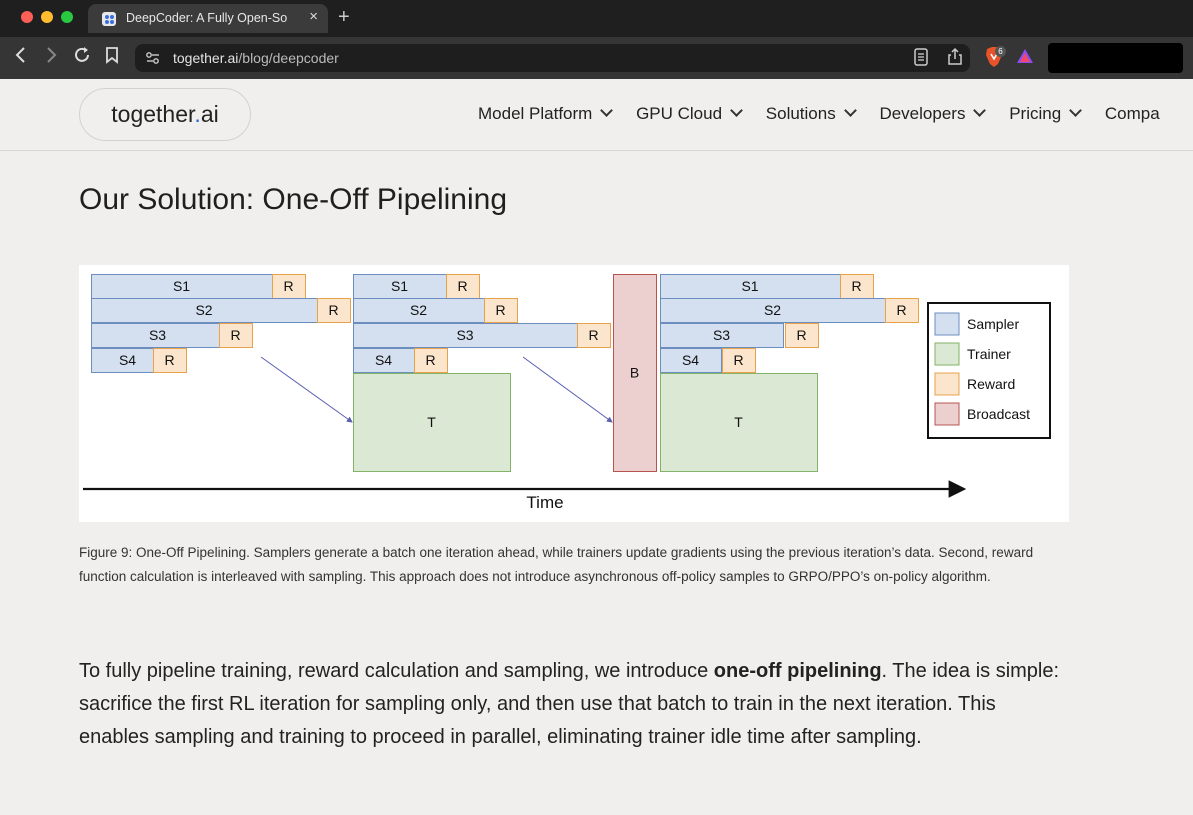 The height and width of the screenshot is (815, 1193). Describe the element at coordinates (169, 360) in the screenshot. I see `reward-box-1-4-label: R` at that location.